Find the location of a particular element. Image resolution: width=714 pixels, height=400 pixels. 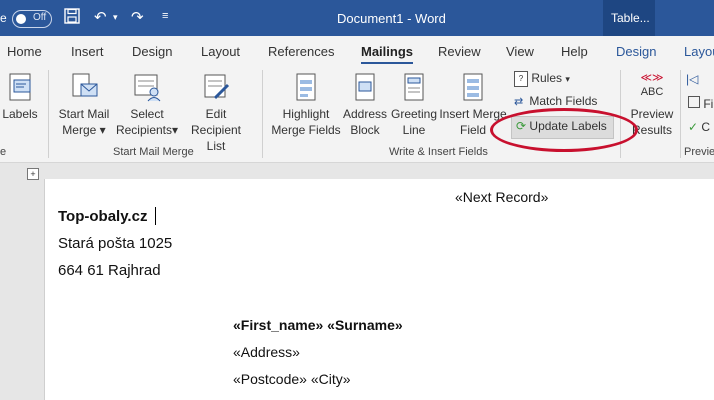

undo-dropdown-icon: ▾ is located at coordinates (115, 17).